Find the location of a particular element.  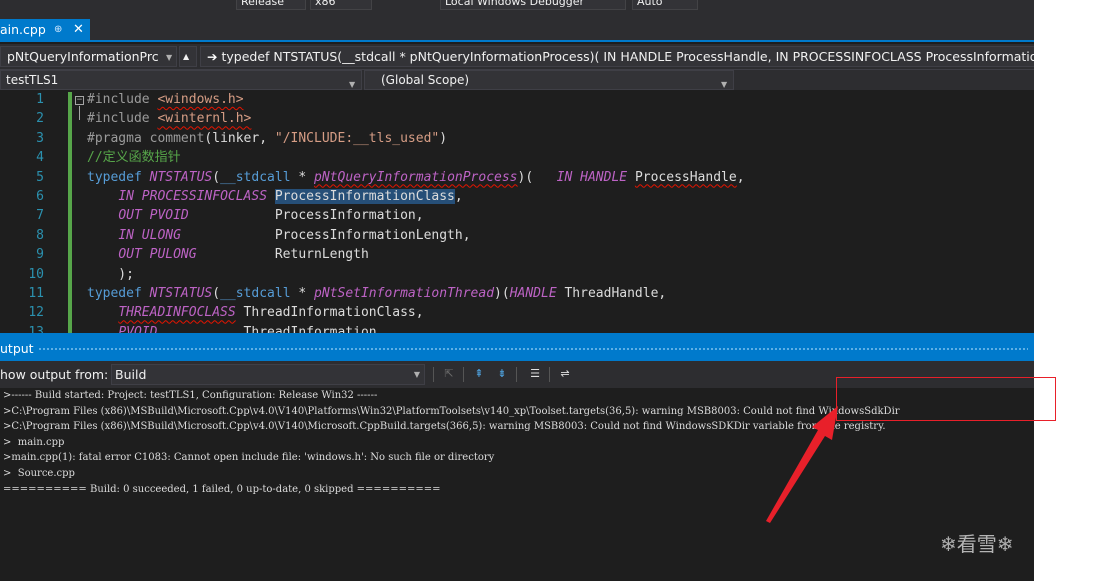

collapse-icon: − is located at coordinates (79, 100).